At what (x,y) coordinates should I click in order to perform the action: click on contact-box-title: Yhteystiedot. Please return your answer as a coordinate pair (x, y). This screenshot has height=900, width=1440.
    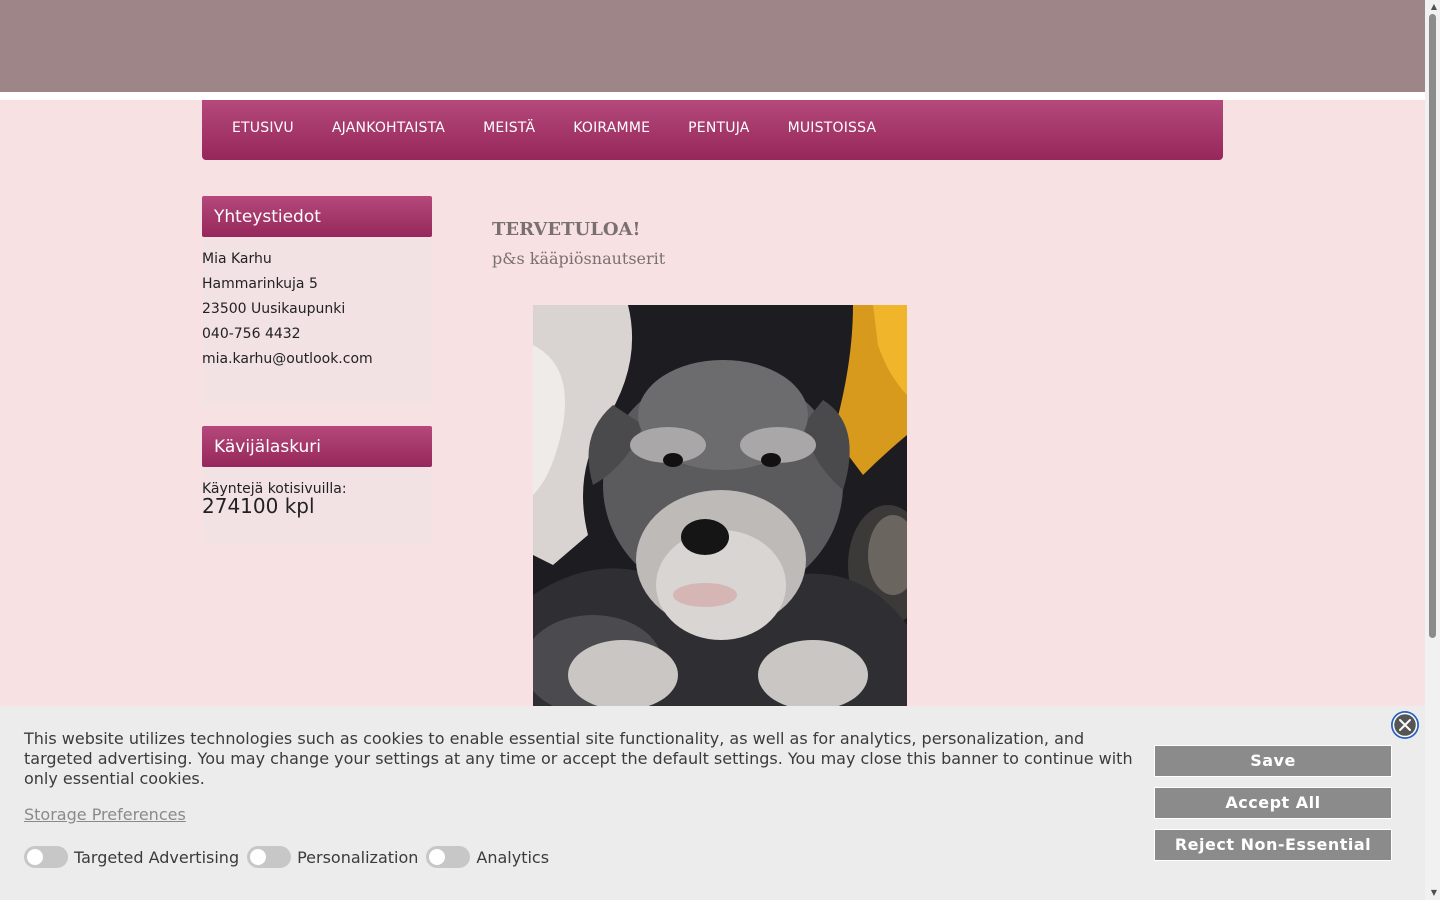
    Looking at the image, I should click on (317, 216).